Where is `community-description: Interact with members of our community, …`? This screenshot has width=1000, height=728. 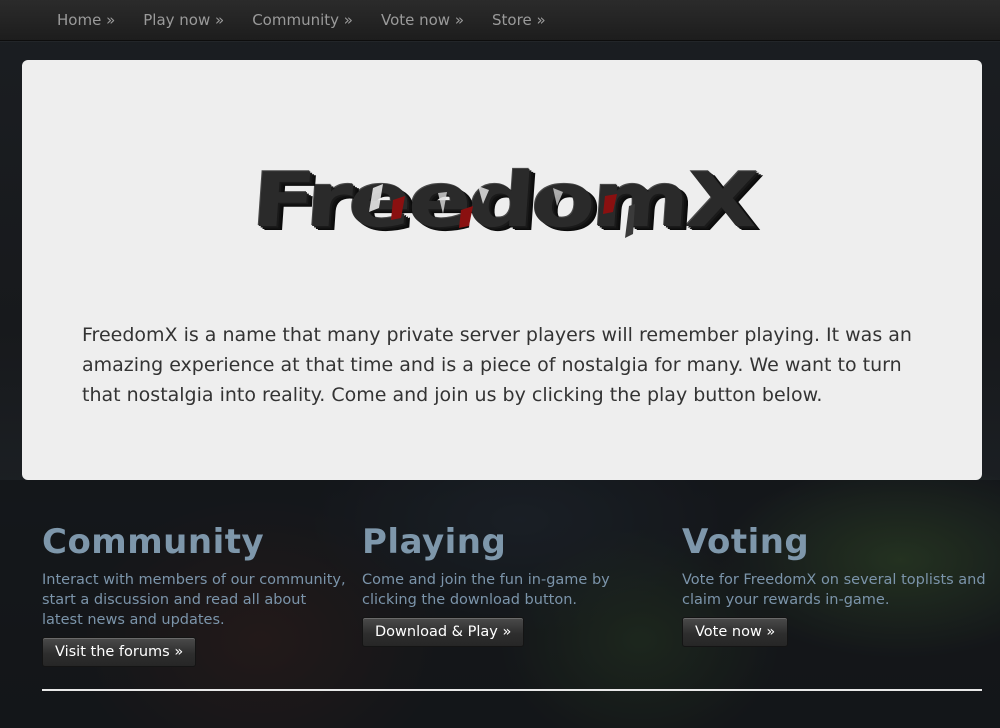 community-description: Interact with members of our community, … is located at coordinates (194, 600).